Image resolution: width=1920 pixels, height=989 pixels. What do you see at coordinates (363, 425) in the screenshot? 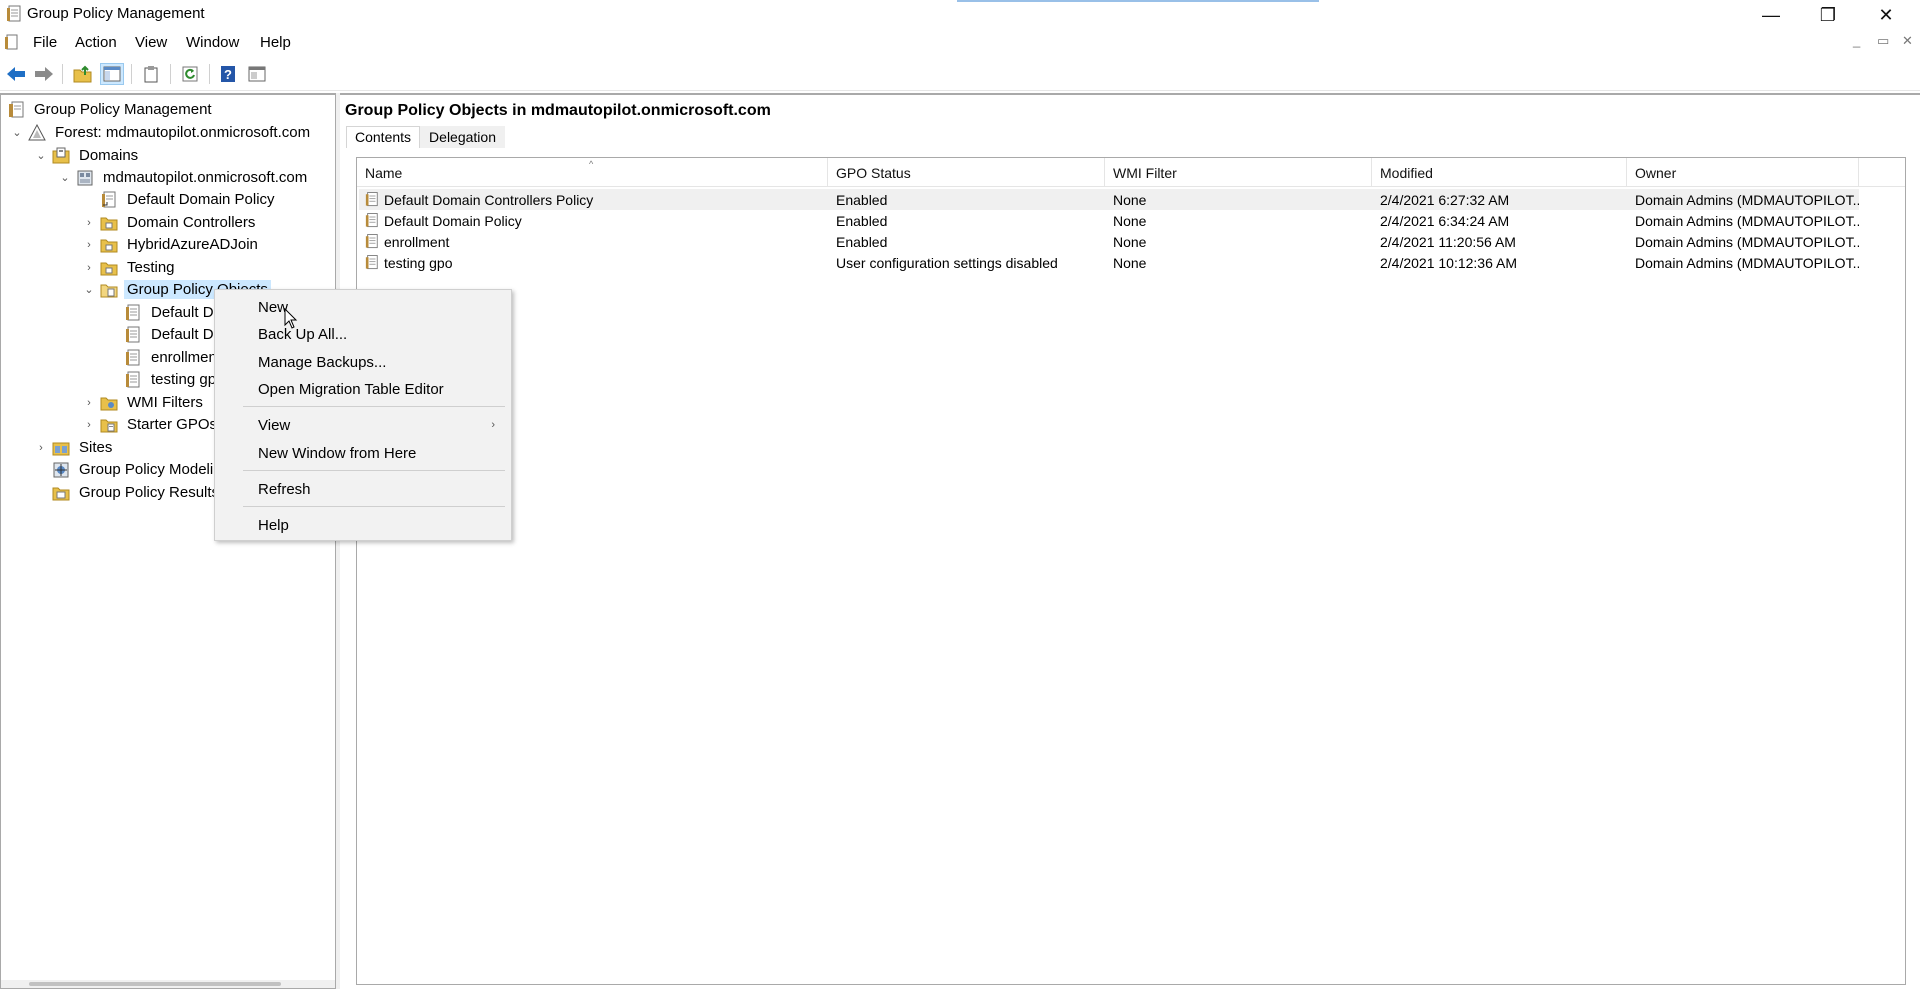
I see `context-menu-view: View ›` at bounding box center [363, 425].